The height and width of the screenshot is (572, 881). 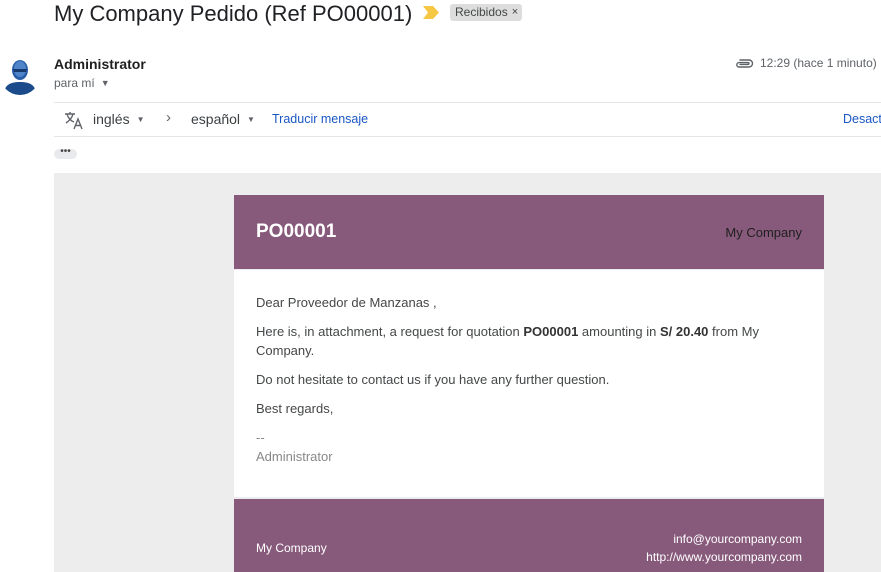 I want to click on footer-website-link: http://www.yourcompany.com, so click(x=724, y=557).